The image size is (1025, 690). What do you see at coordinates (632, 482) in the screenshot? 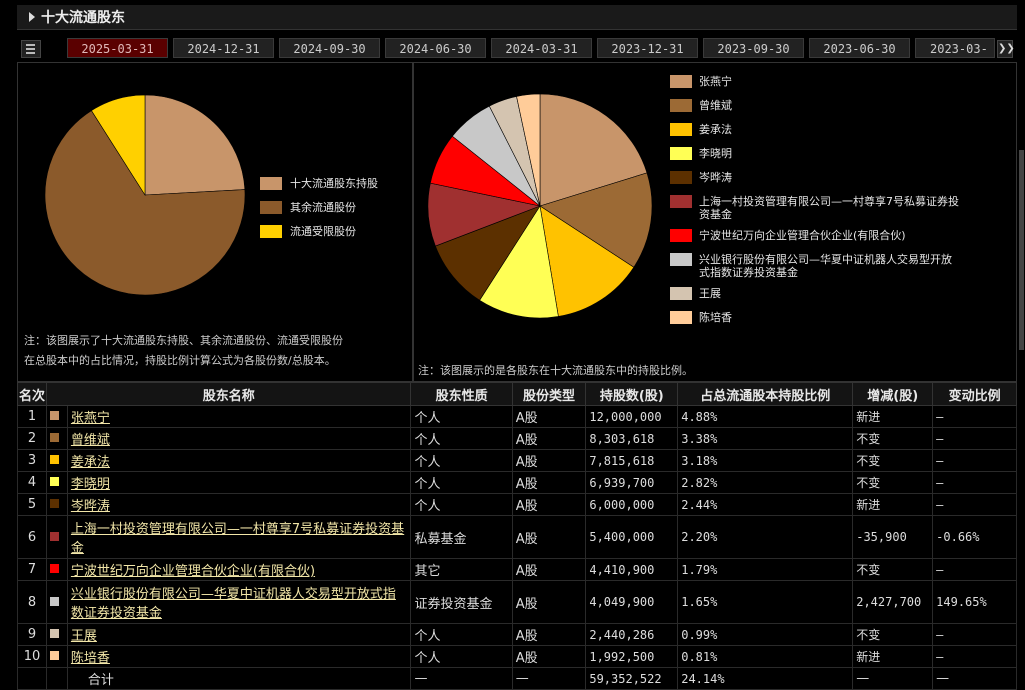
I see `shares-cell: 6,939,700` at bounding box center [632, 482].